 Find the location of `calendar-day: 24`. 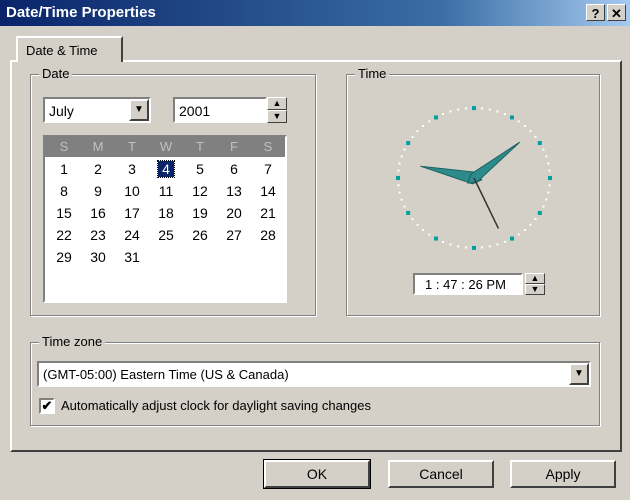

calendar-day: 24 is located at coordinates (132, 235).